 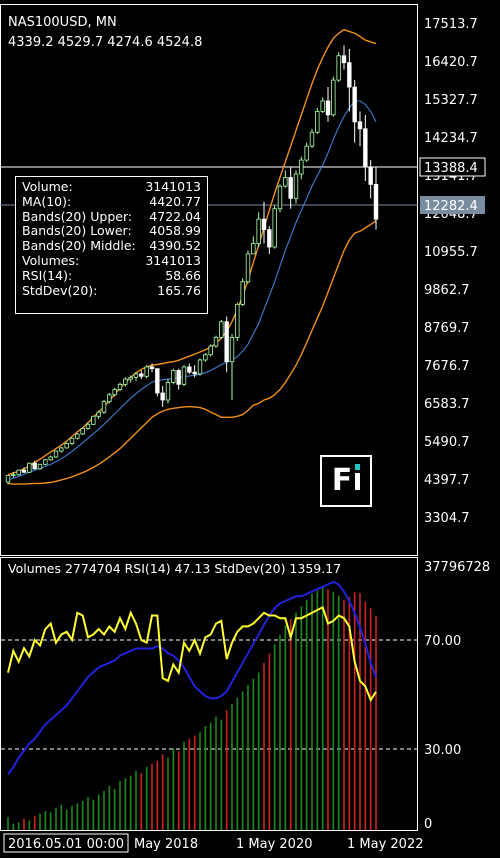 What do you see at coordinates (442, 750) in the screenshot?
I see `sub-tick: 30.00` at bounding box center [442, 750].